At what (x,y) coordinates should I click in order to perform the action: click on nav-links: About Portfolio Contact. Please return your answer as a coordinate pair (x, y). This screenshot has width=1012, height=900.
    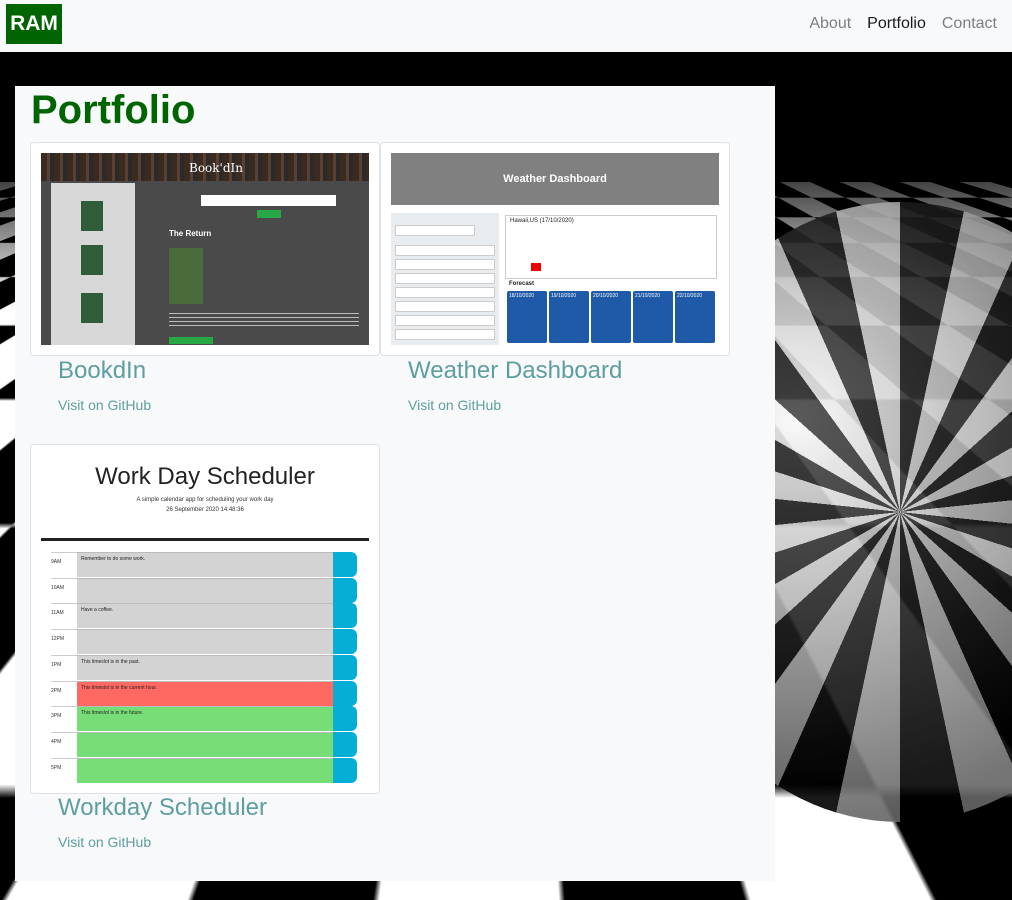
    Looking at the image, I should click on (903, 24).